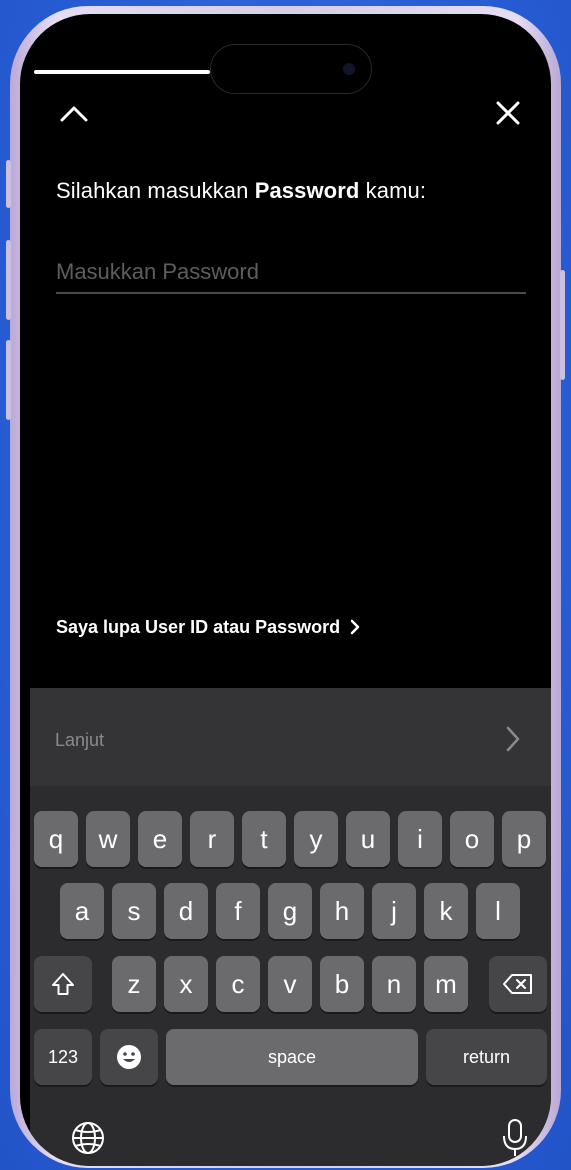 The image size is (571, 1170). I want to click on prompt-text-after: kamu:, so click(393, 190).